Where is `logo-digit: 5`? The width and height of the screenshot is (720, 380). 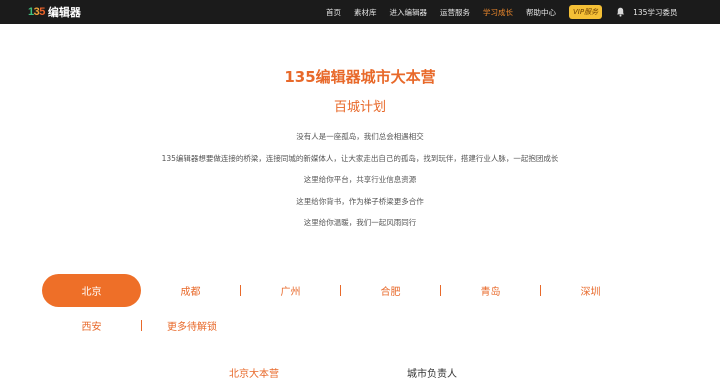 logo-digit: 5 is located at coordinates (42, 11).